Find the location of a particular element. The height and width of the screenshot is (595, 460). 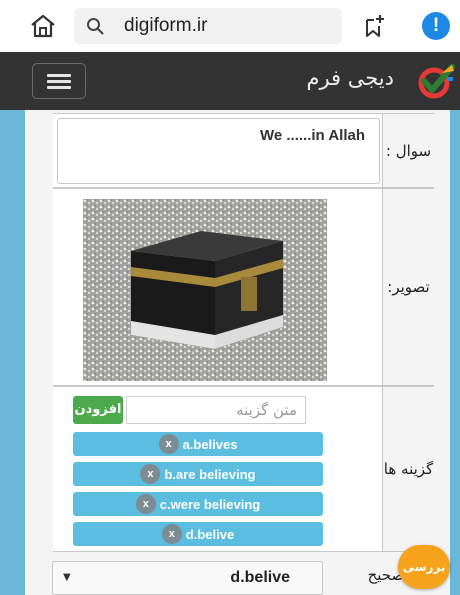

options-label: گزینه ها is located at coordinates (408, 469).